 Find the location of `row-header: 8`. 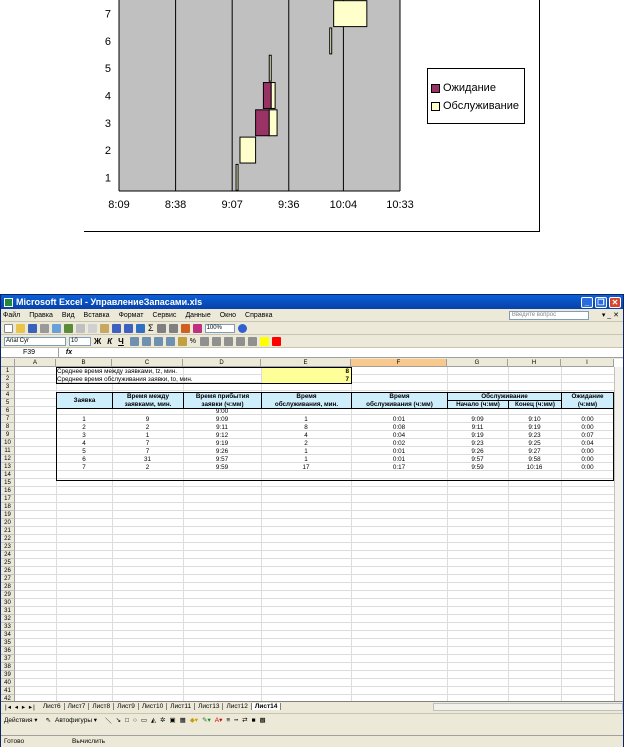

row-header: 8 is located at coordinates (8, 427).